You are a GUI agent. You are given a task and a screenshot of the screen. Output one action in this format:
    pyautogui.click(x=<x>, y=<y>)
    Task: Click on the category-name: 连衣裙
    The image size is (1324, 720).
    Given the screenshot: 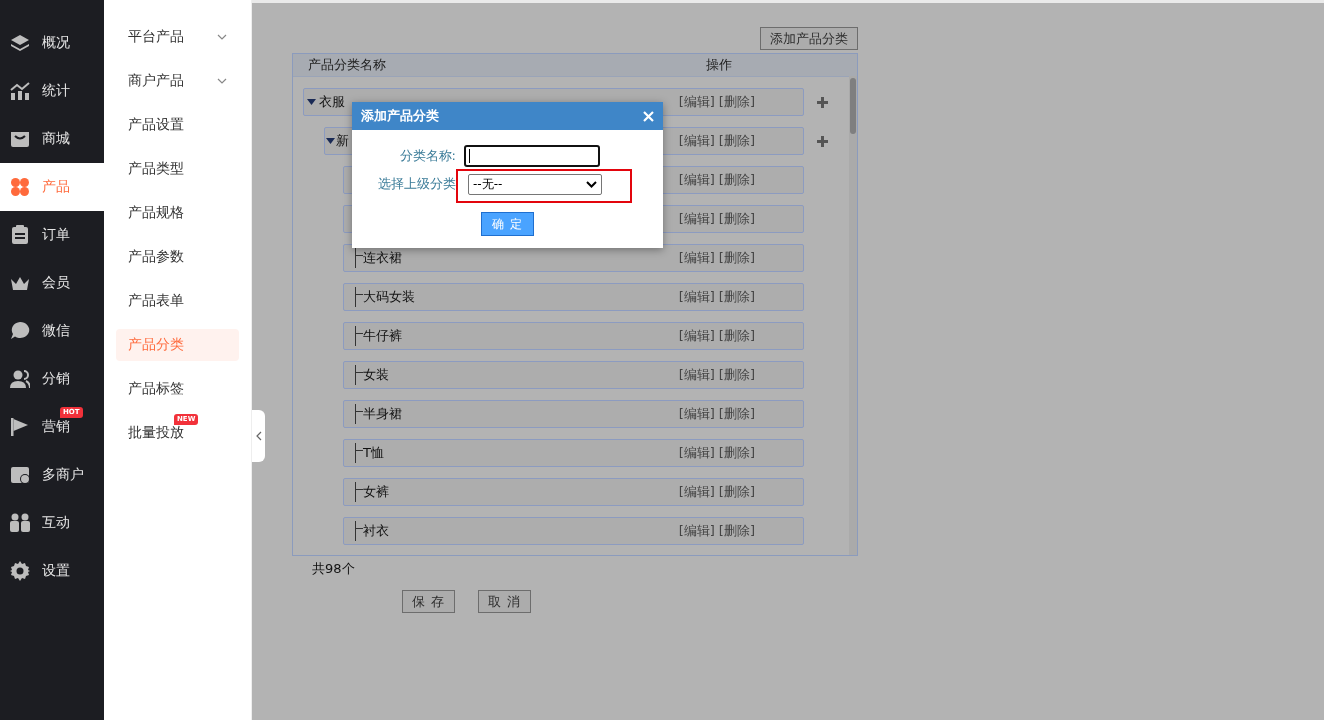 What is the action you would take?
    pyautogui.click(x=382, y=258)
    